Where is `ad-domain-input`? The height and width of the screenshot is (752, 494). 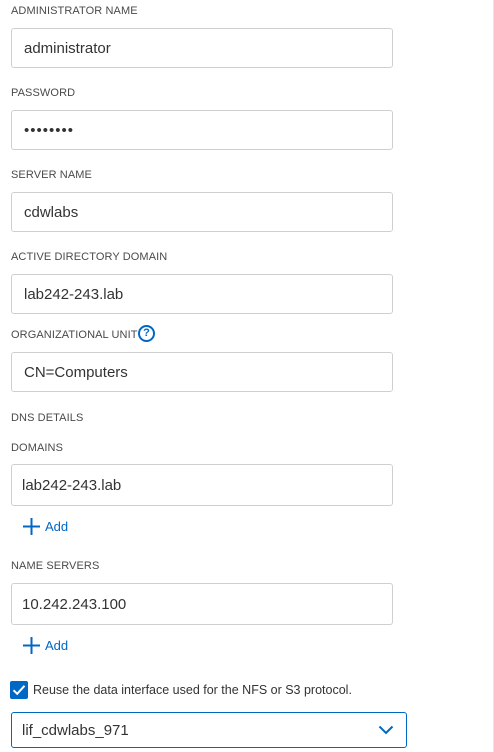
ad-domain-input is located at coordinates (202, 294).